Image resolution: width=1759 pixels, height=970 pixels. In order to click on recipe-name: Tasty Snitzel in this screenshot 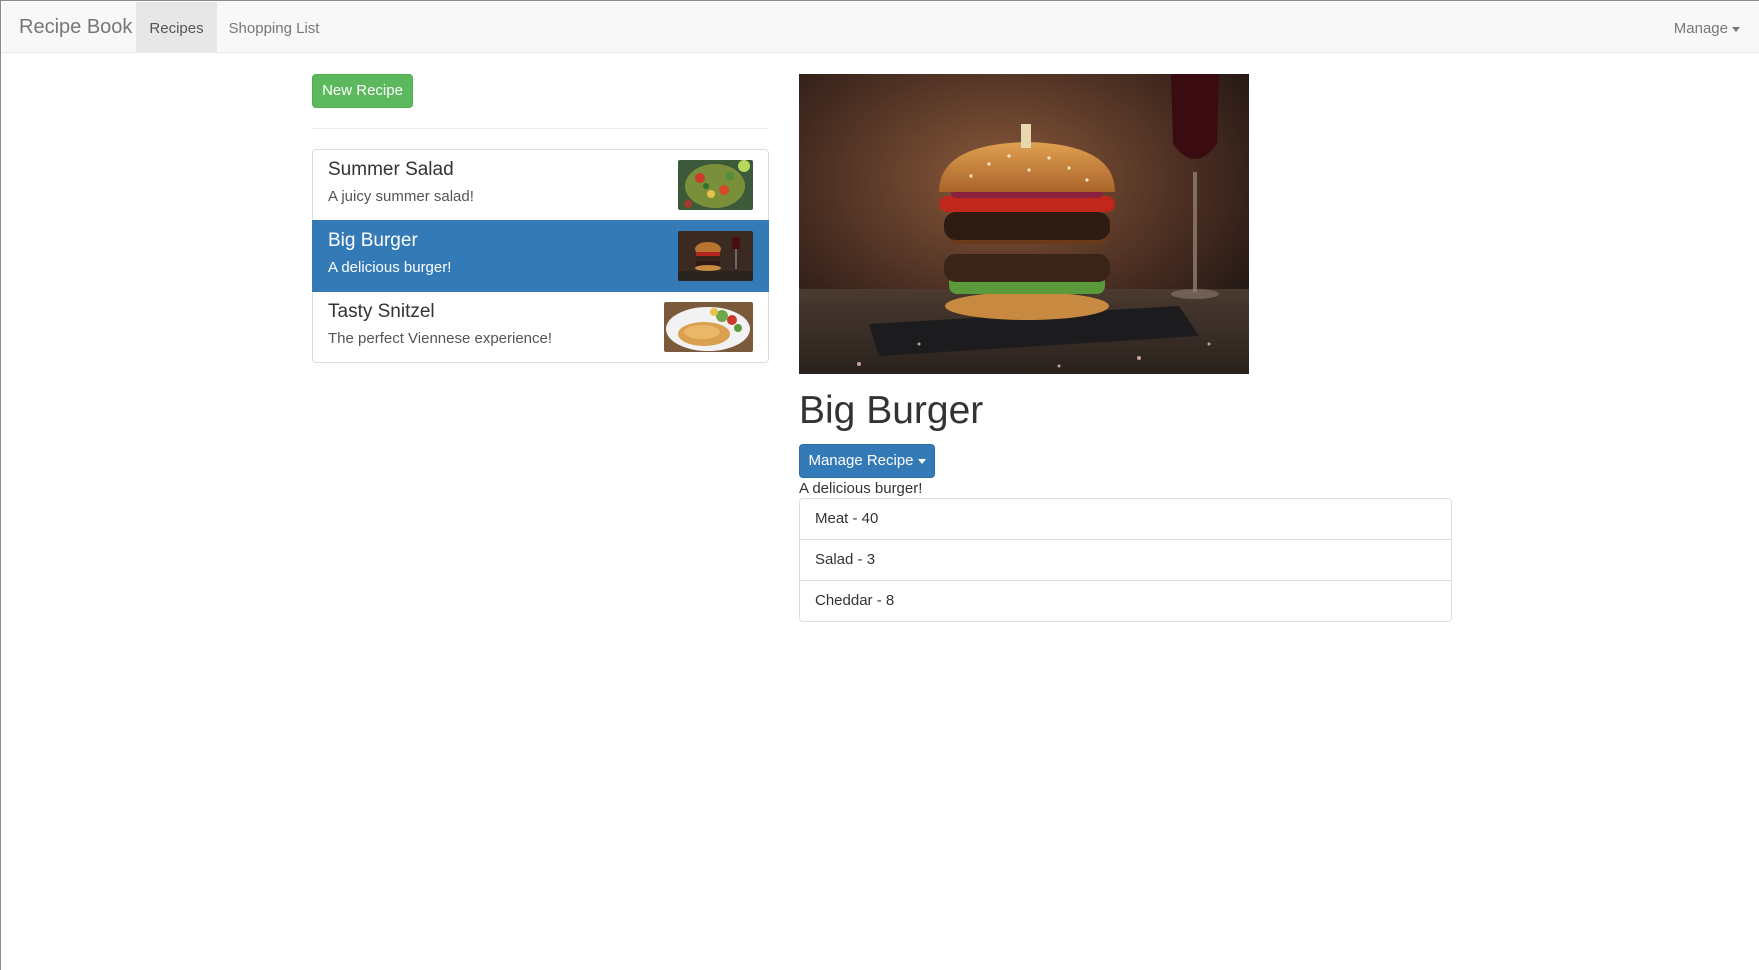, I will do `click(381, 311)`.